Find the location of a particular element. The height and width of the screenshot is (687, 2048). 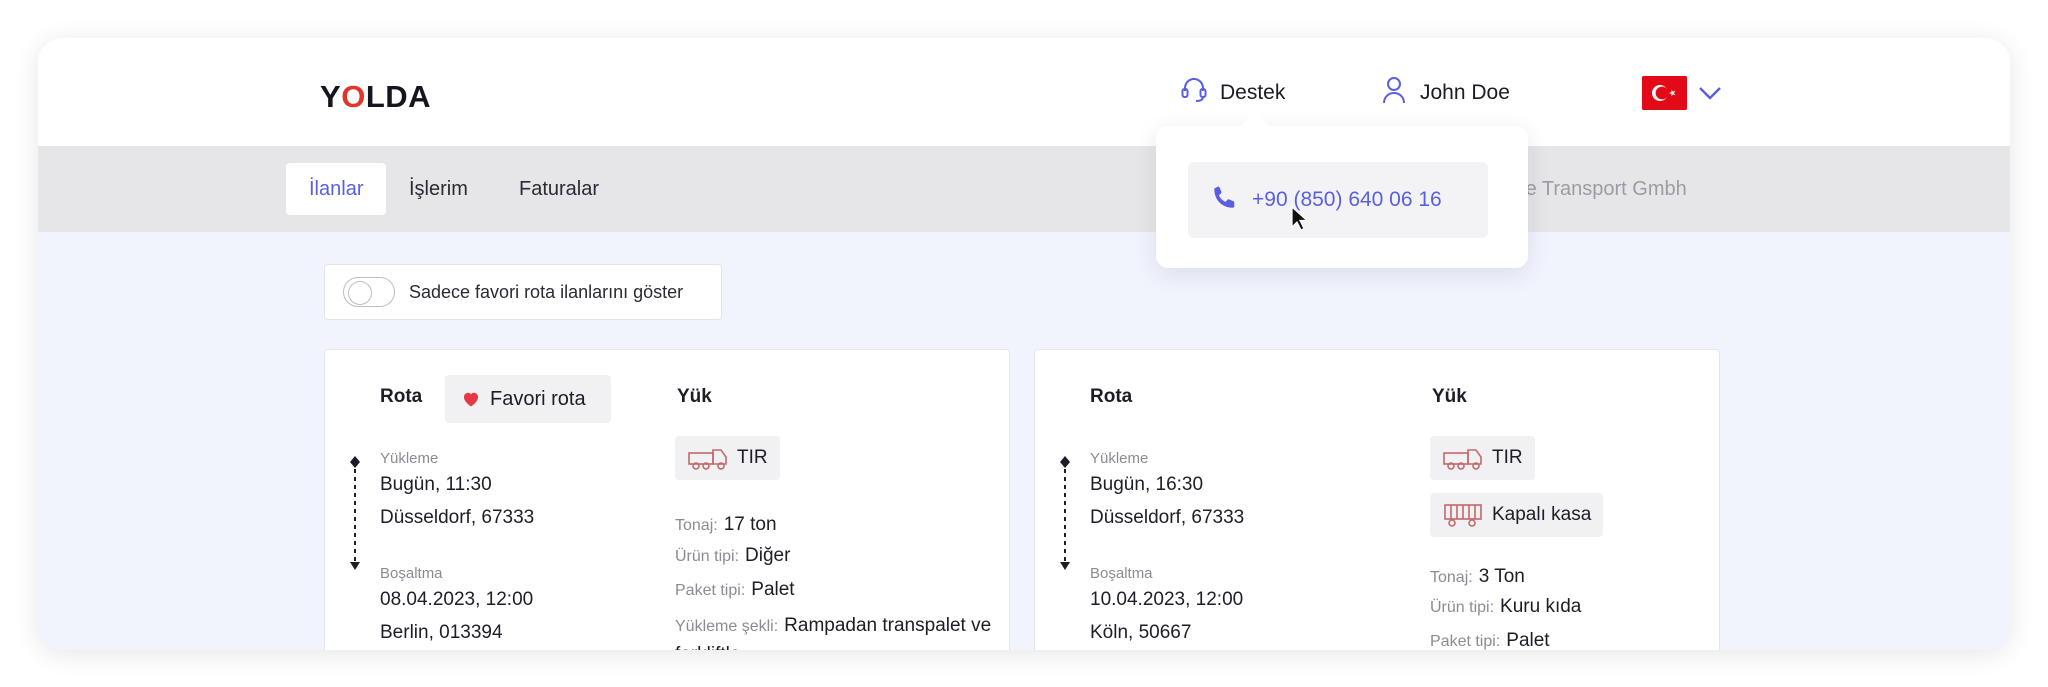

phone-number-button: +90 (850) 640 06 16 is located at coordinates (1338, 200).